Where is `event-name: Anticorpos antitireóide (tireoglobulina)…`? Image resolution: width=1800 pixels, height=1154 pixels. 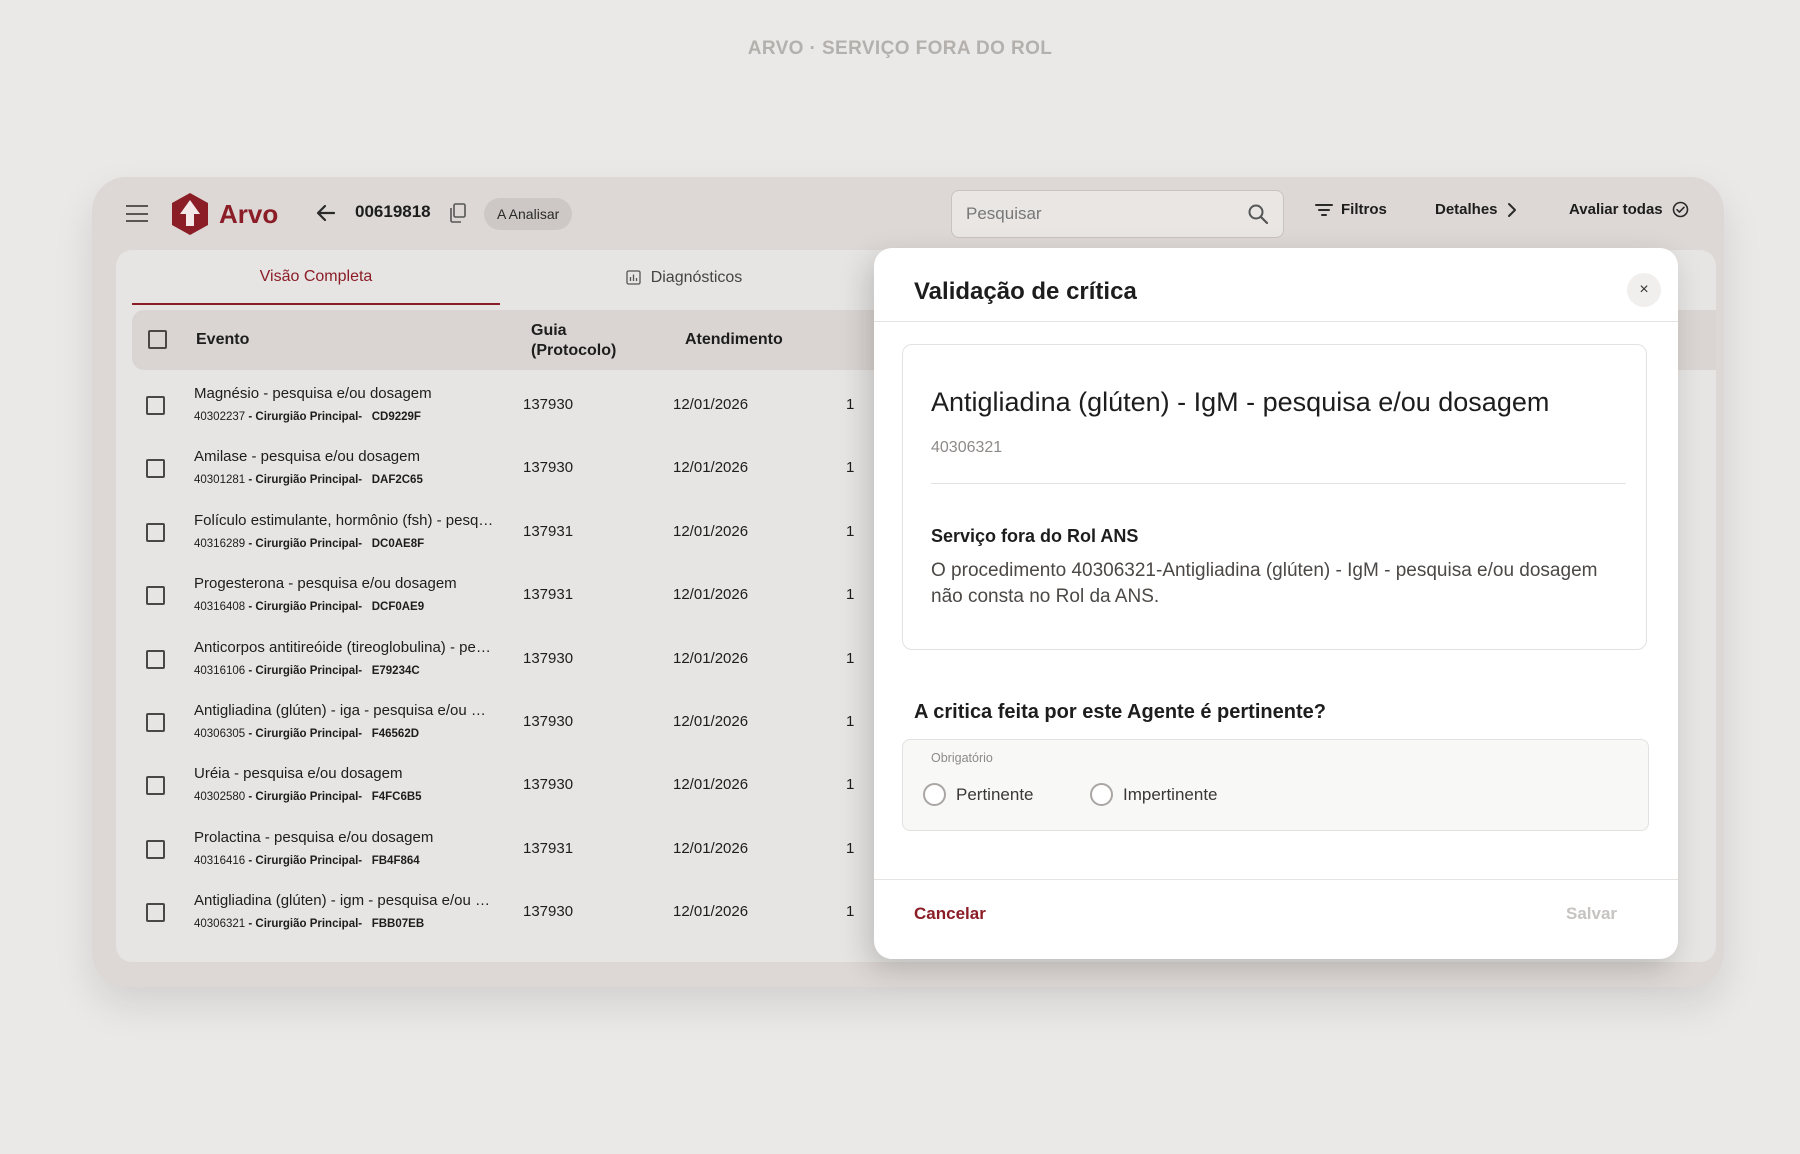
event-name: Anticorpos antitireóide (tireoglobulina)… is located at coordinates (344, 647).